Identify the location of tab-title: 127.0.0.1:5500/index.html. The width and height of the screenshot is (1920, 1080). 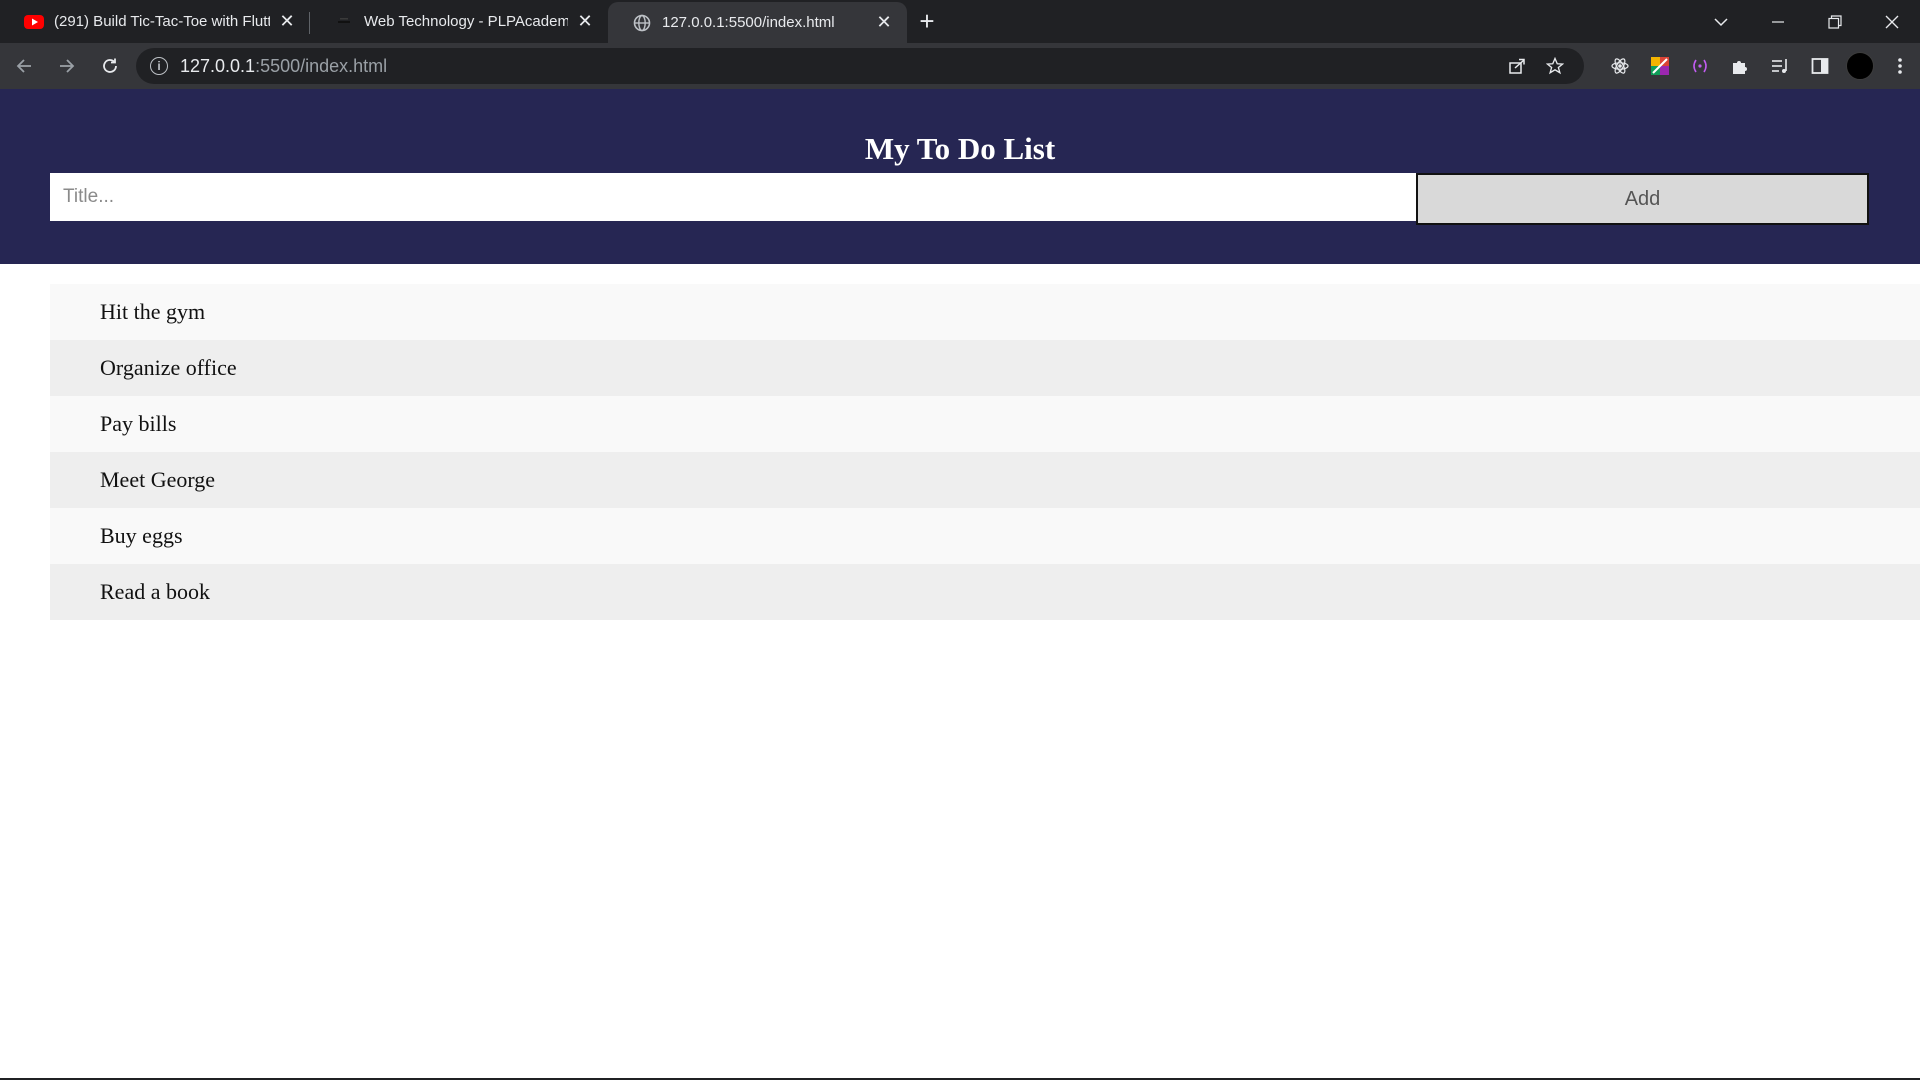
(748, 22).